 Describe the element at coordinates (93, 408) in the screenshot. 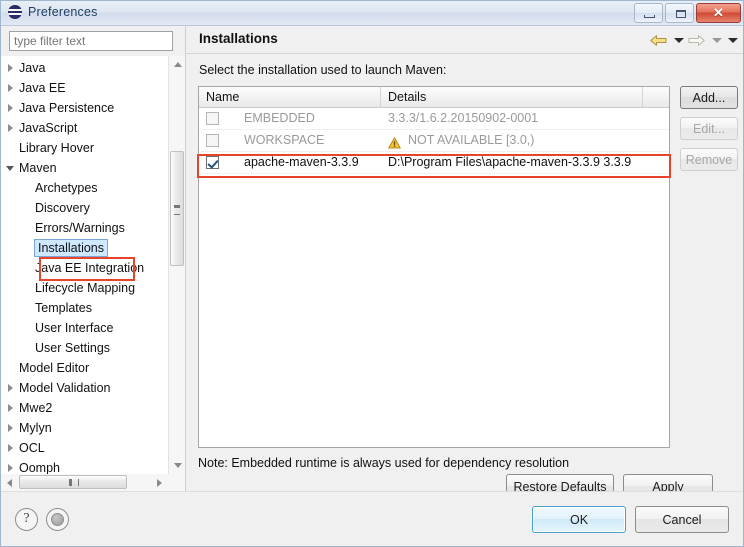

I see `tree-item-mwe2: Mwe2` at that location.